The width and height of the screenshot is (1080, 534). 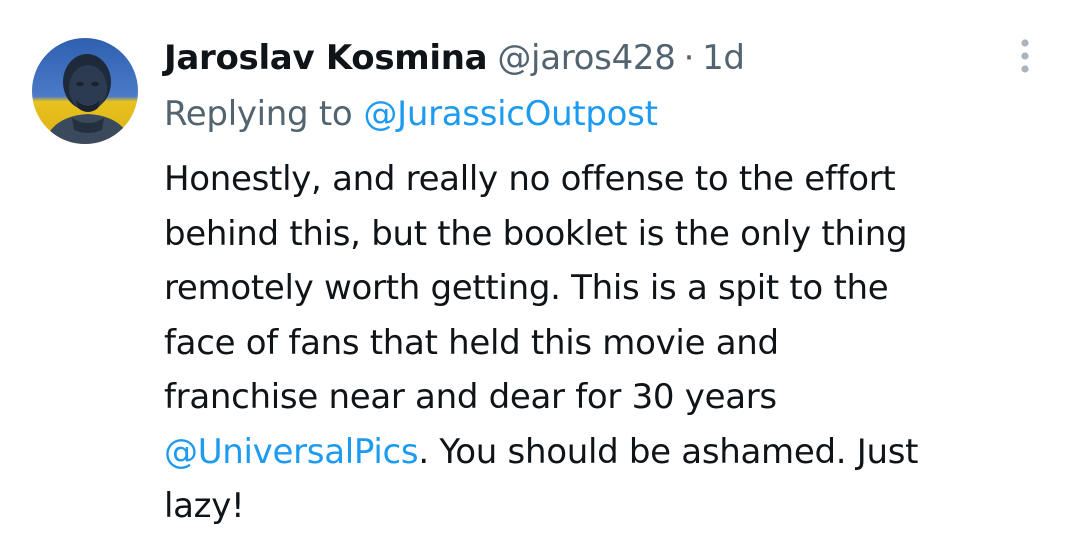 What do you see at coordinates (291, 452) in the screenshot?
I see `universal-pics-mention: @UniversalPics` at bounding box center [291, 452].